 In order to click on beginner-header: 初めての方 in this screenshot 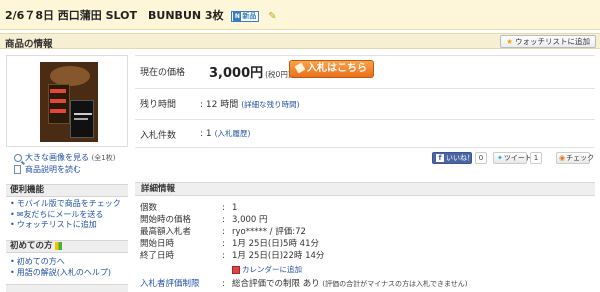, I will do `click(67, 246)`.